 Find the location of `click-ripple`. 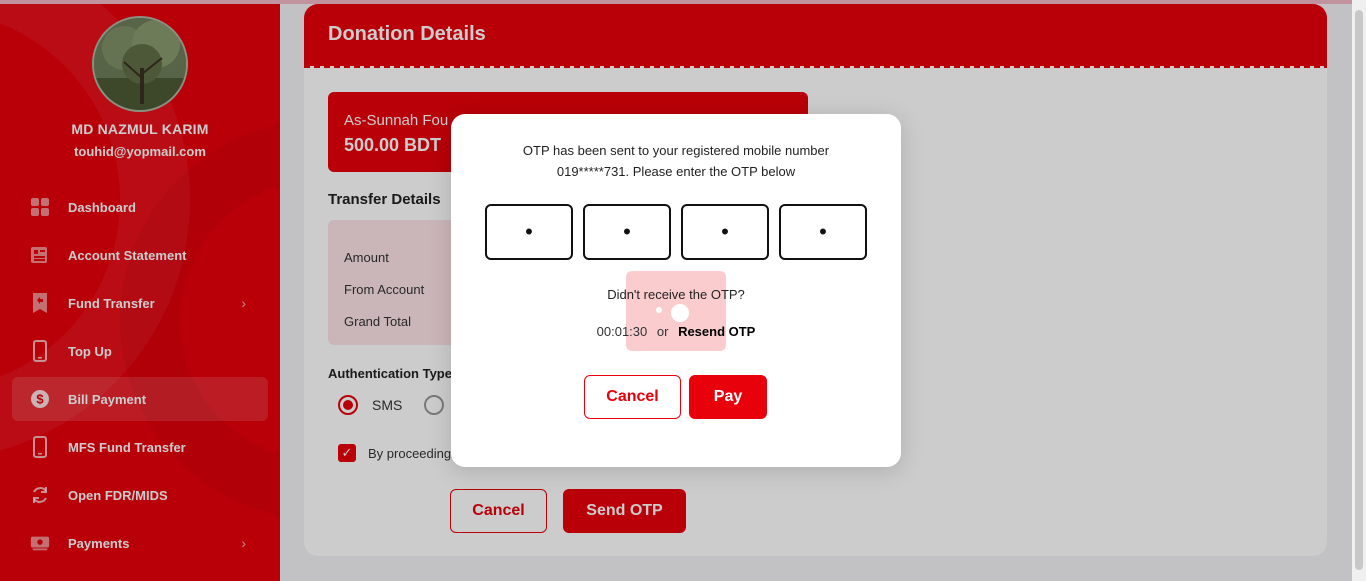

click-ripple is located at coordinates (676, 311).